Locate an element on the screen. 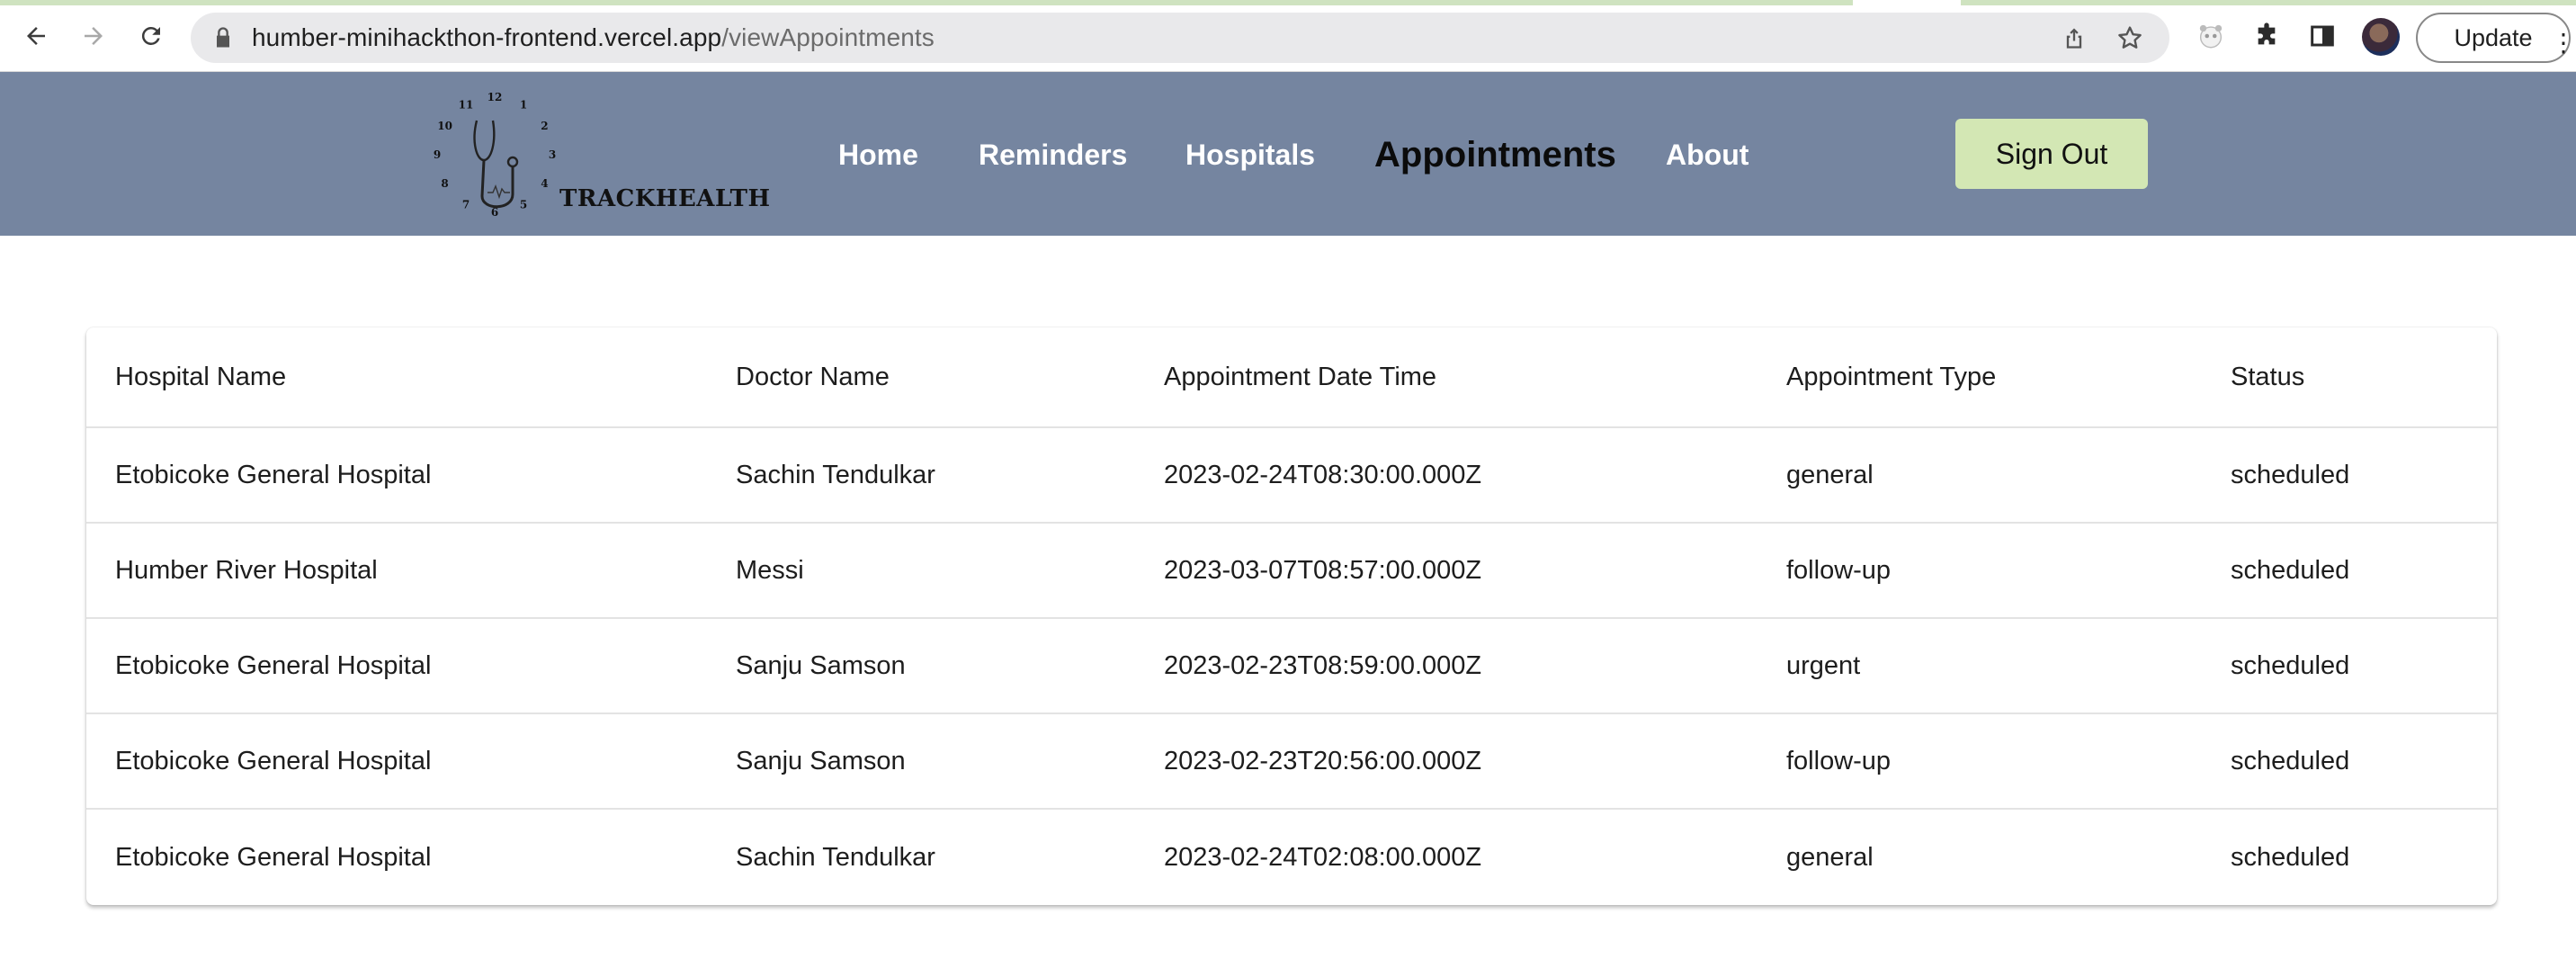 This screenshot has height=959, width=2576. type-cell: urgent is located at coordinates (1823, 665).